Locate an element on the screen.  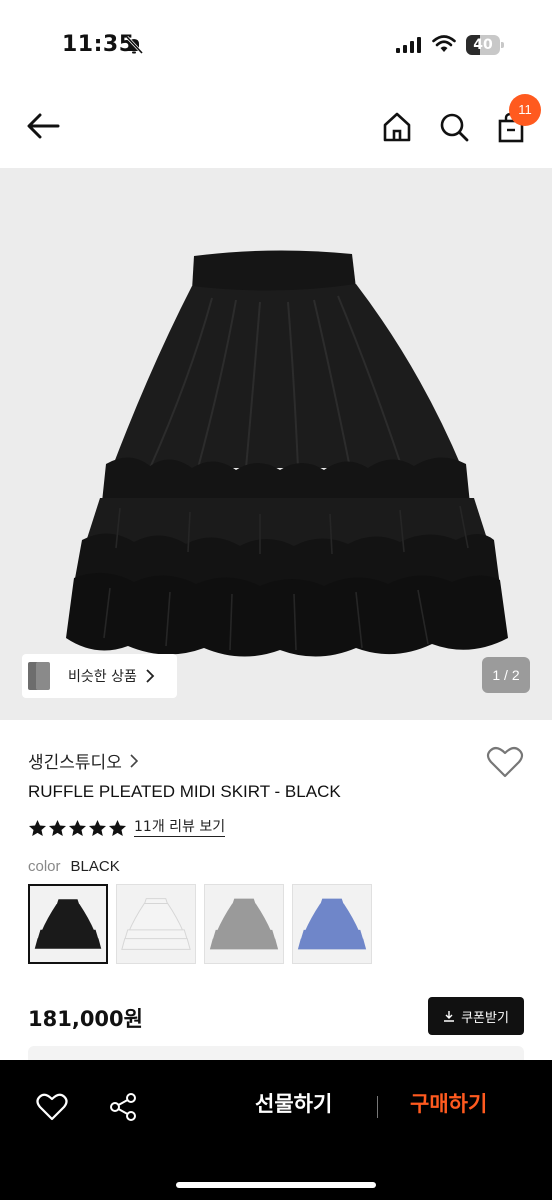
home-icon is located at coordinates (397, 127).